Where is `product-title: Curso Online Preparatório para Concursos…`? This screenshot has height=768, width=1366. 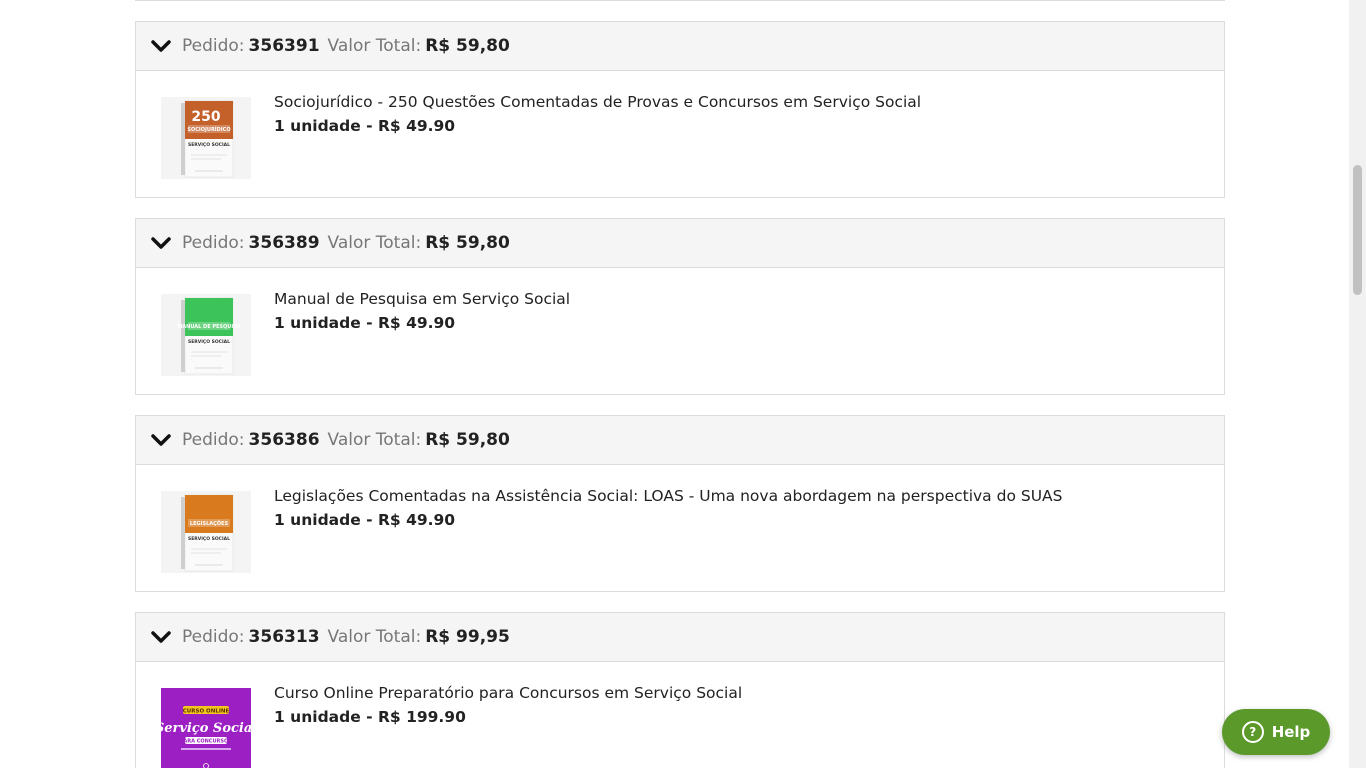
product-title: Curso Online Preparatório para Concursos… is located at coordinates (508, 693).